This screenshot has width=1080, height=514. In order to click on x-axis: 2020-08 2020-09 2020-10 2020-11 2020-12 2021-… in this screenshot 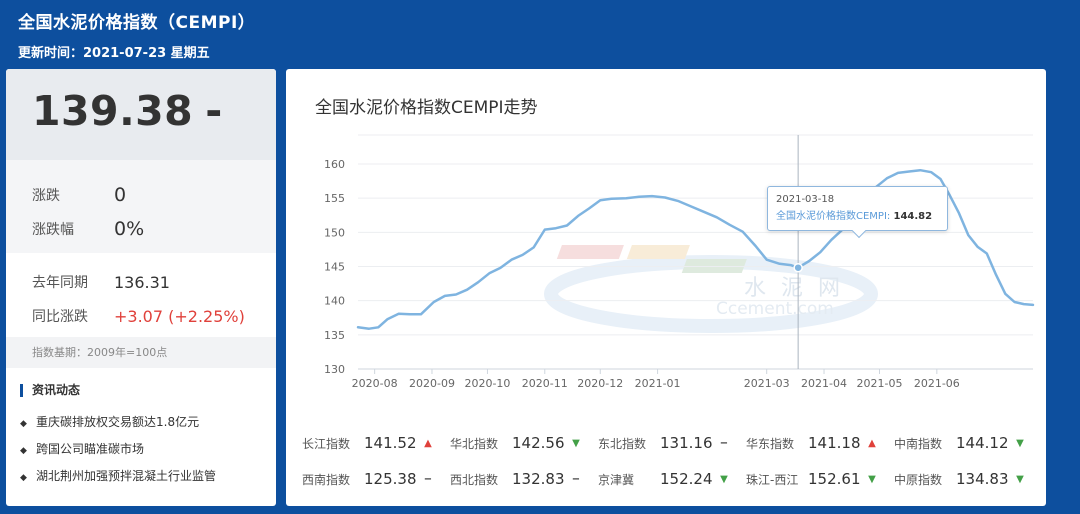, I will do `click(692, 379)`.